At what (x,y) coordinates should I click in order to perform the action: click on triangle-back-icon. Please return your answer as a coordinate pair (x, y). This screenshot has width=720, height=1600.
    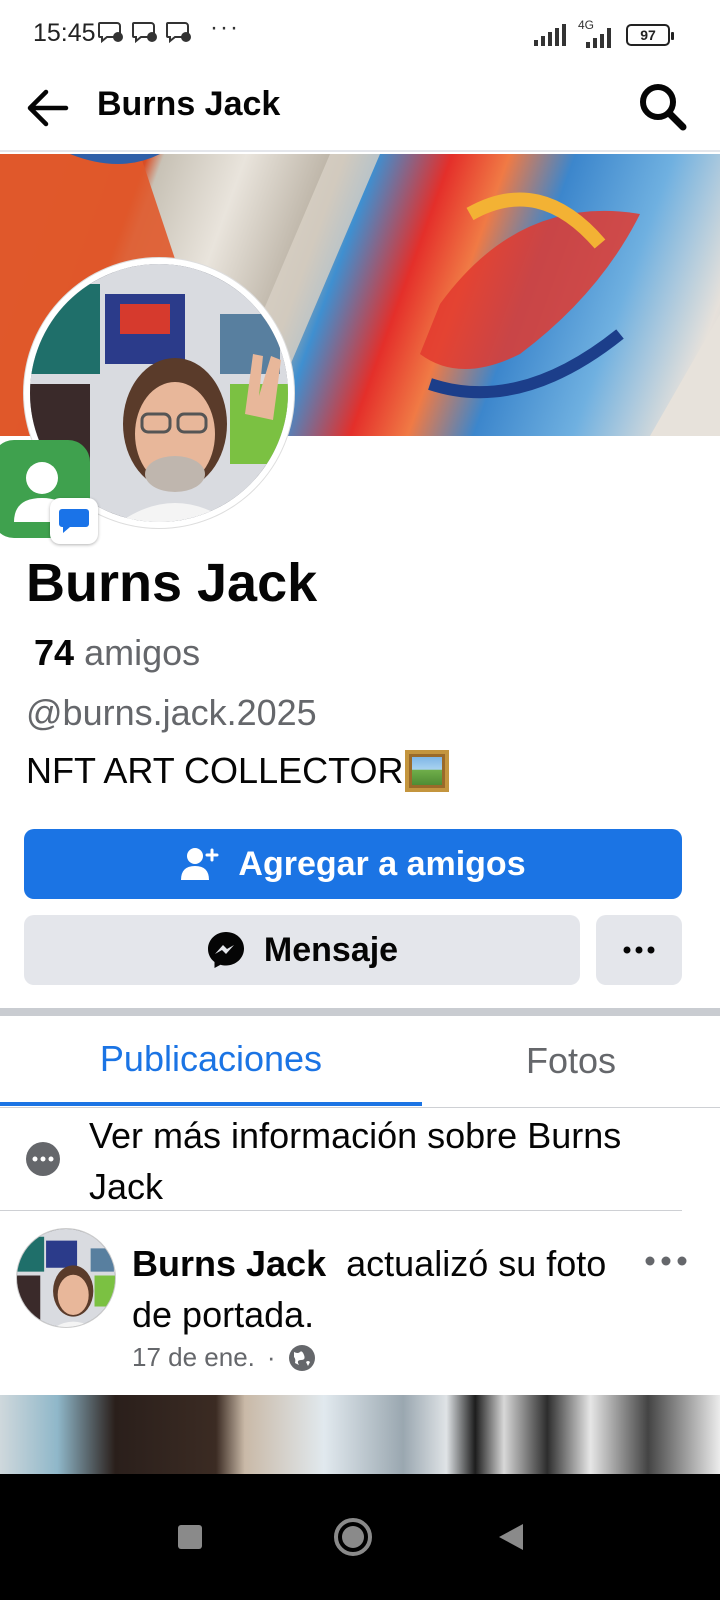
    Looking at the image, I should click on (511, 1537).